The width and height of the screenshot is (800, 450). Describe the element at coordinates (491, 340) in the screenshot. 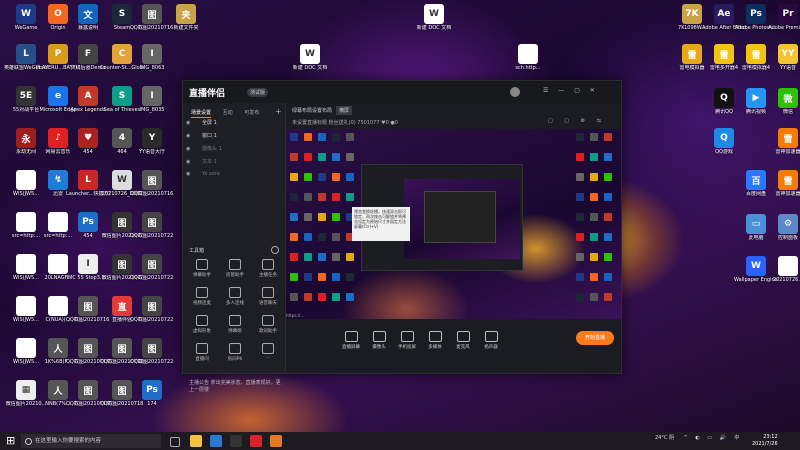

I see `source-button: 扬声器` at that location.